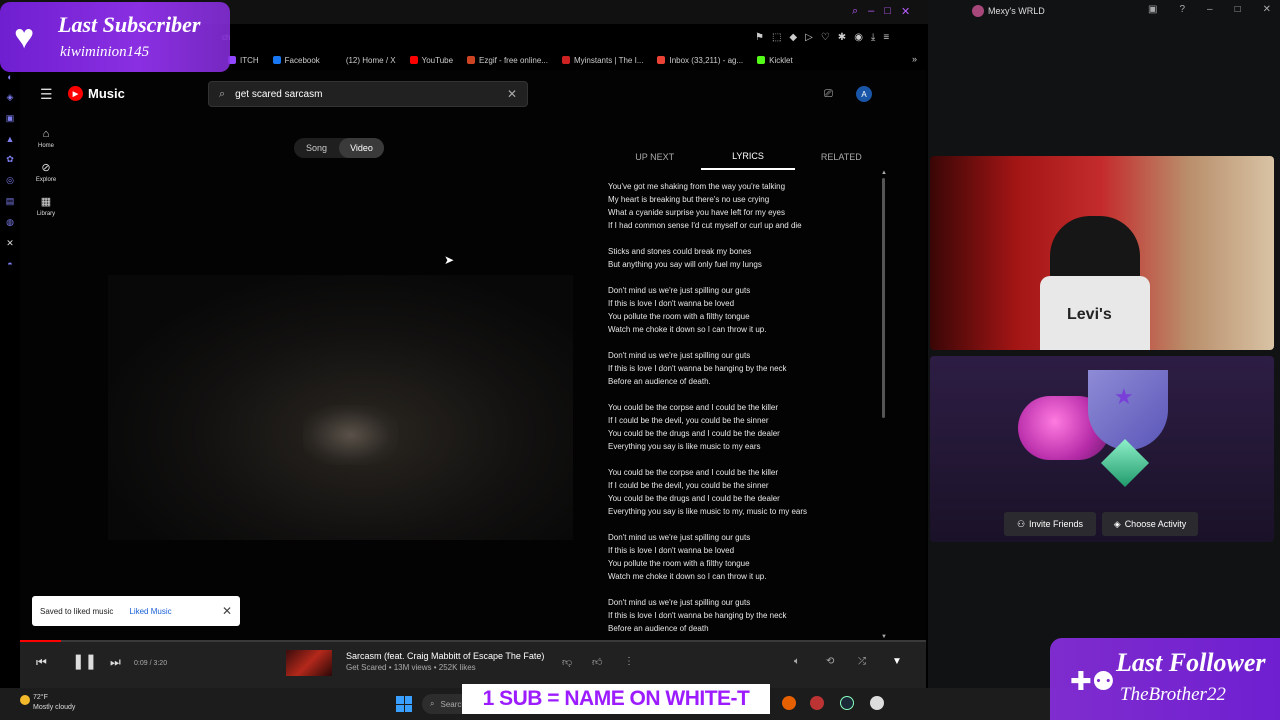 Image resolution: width=1280 pixels, height=720 pixels. I want to click on obs-icon, so click(877, 703).